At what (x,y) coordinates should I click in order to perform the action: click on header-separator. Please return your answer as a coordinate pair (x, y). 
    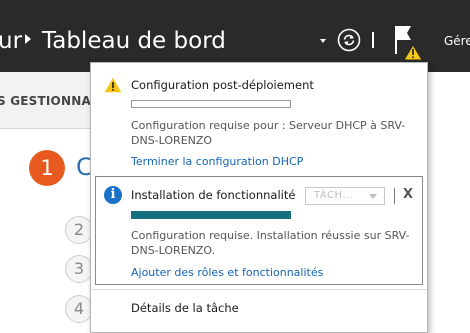
    Looking at the image, I should click on (373, 40).